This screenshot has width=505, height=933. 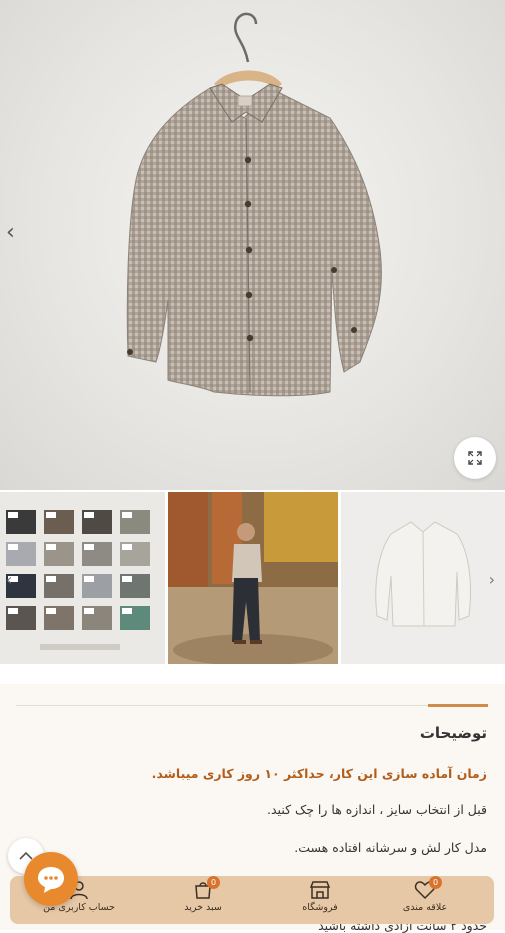 I want to click on wishlist-badge: 0, so click(x=435, y=882).